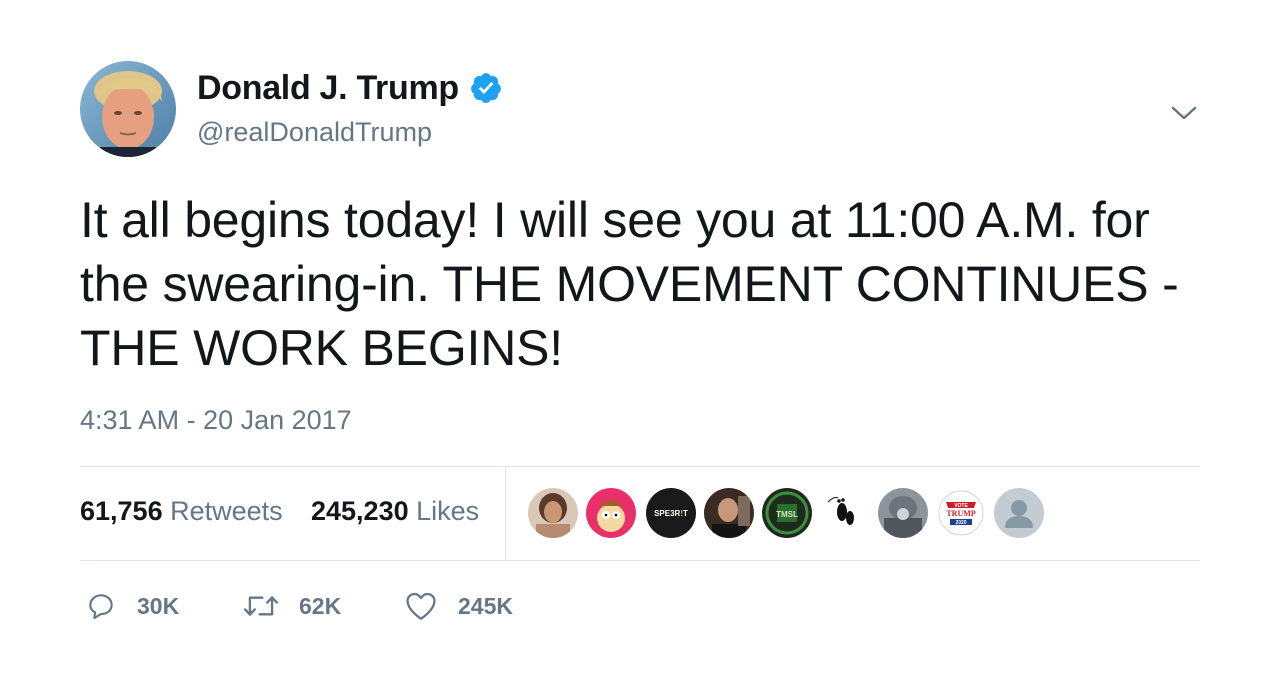 The image size is (1280, 684). I want to click on svg-text: TRUMP, so click(960, 513).